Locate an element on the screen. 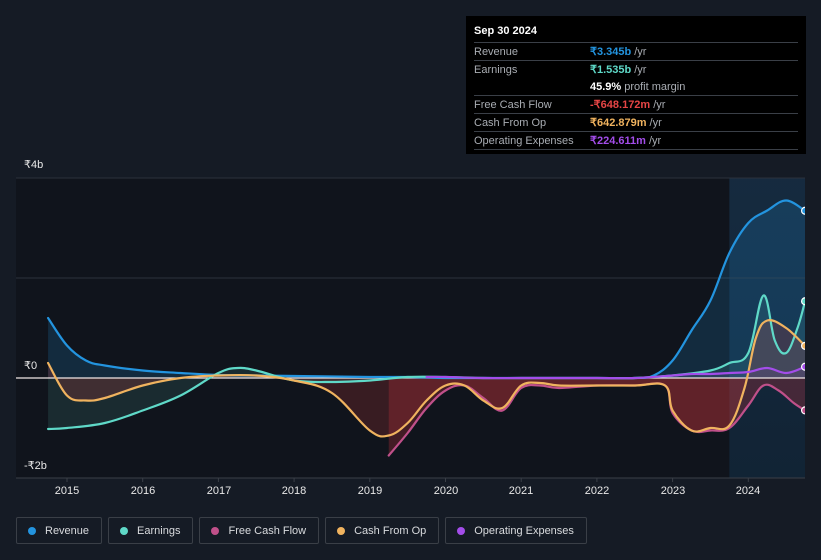  plot-right-margin is located at coordinates (813, 328).